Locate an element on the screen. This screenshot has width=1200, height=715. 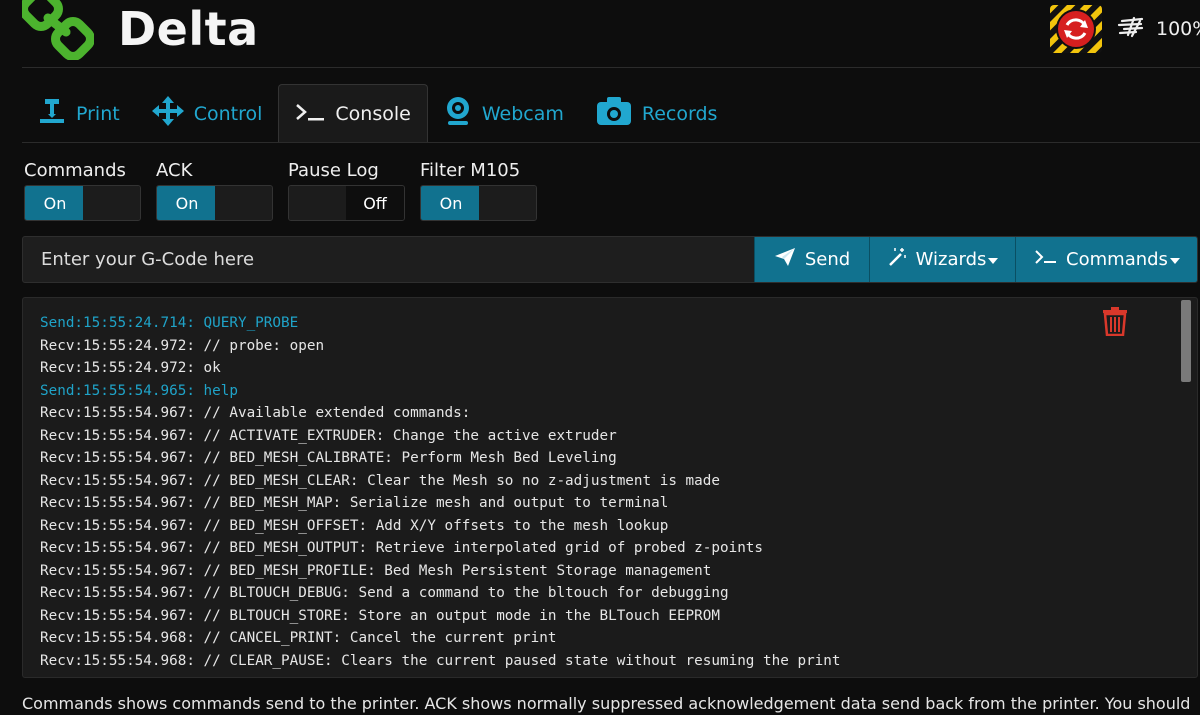
filter-m105-toggle-group: Filter M105 On is located at coordinates (478, 190).